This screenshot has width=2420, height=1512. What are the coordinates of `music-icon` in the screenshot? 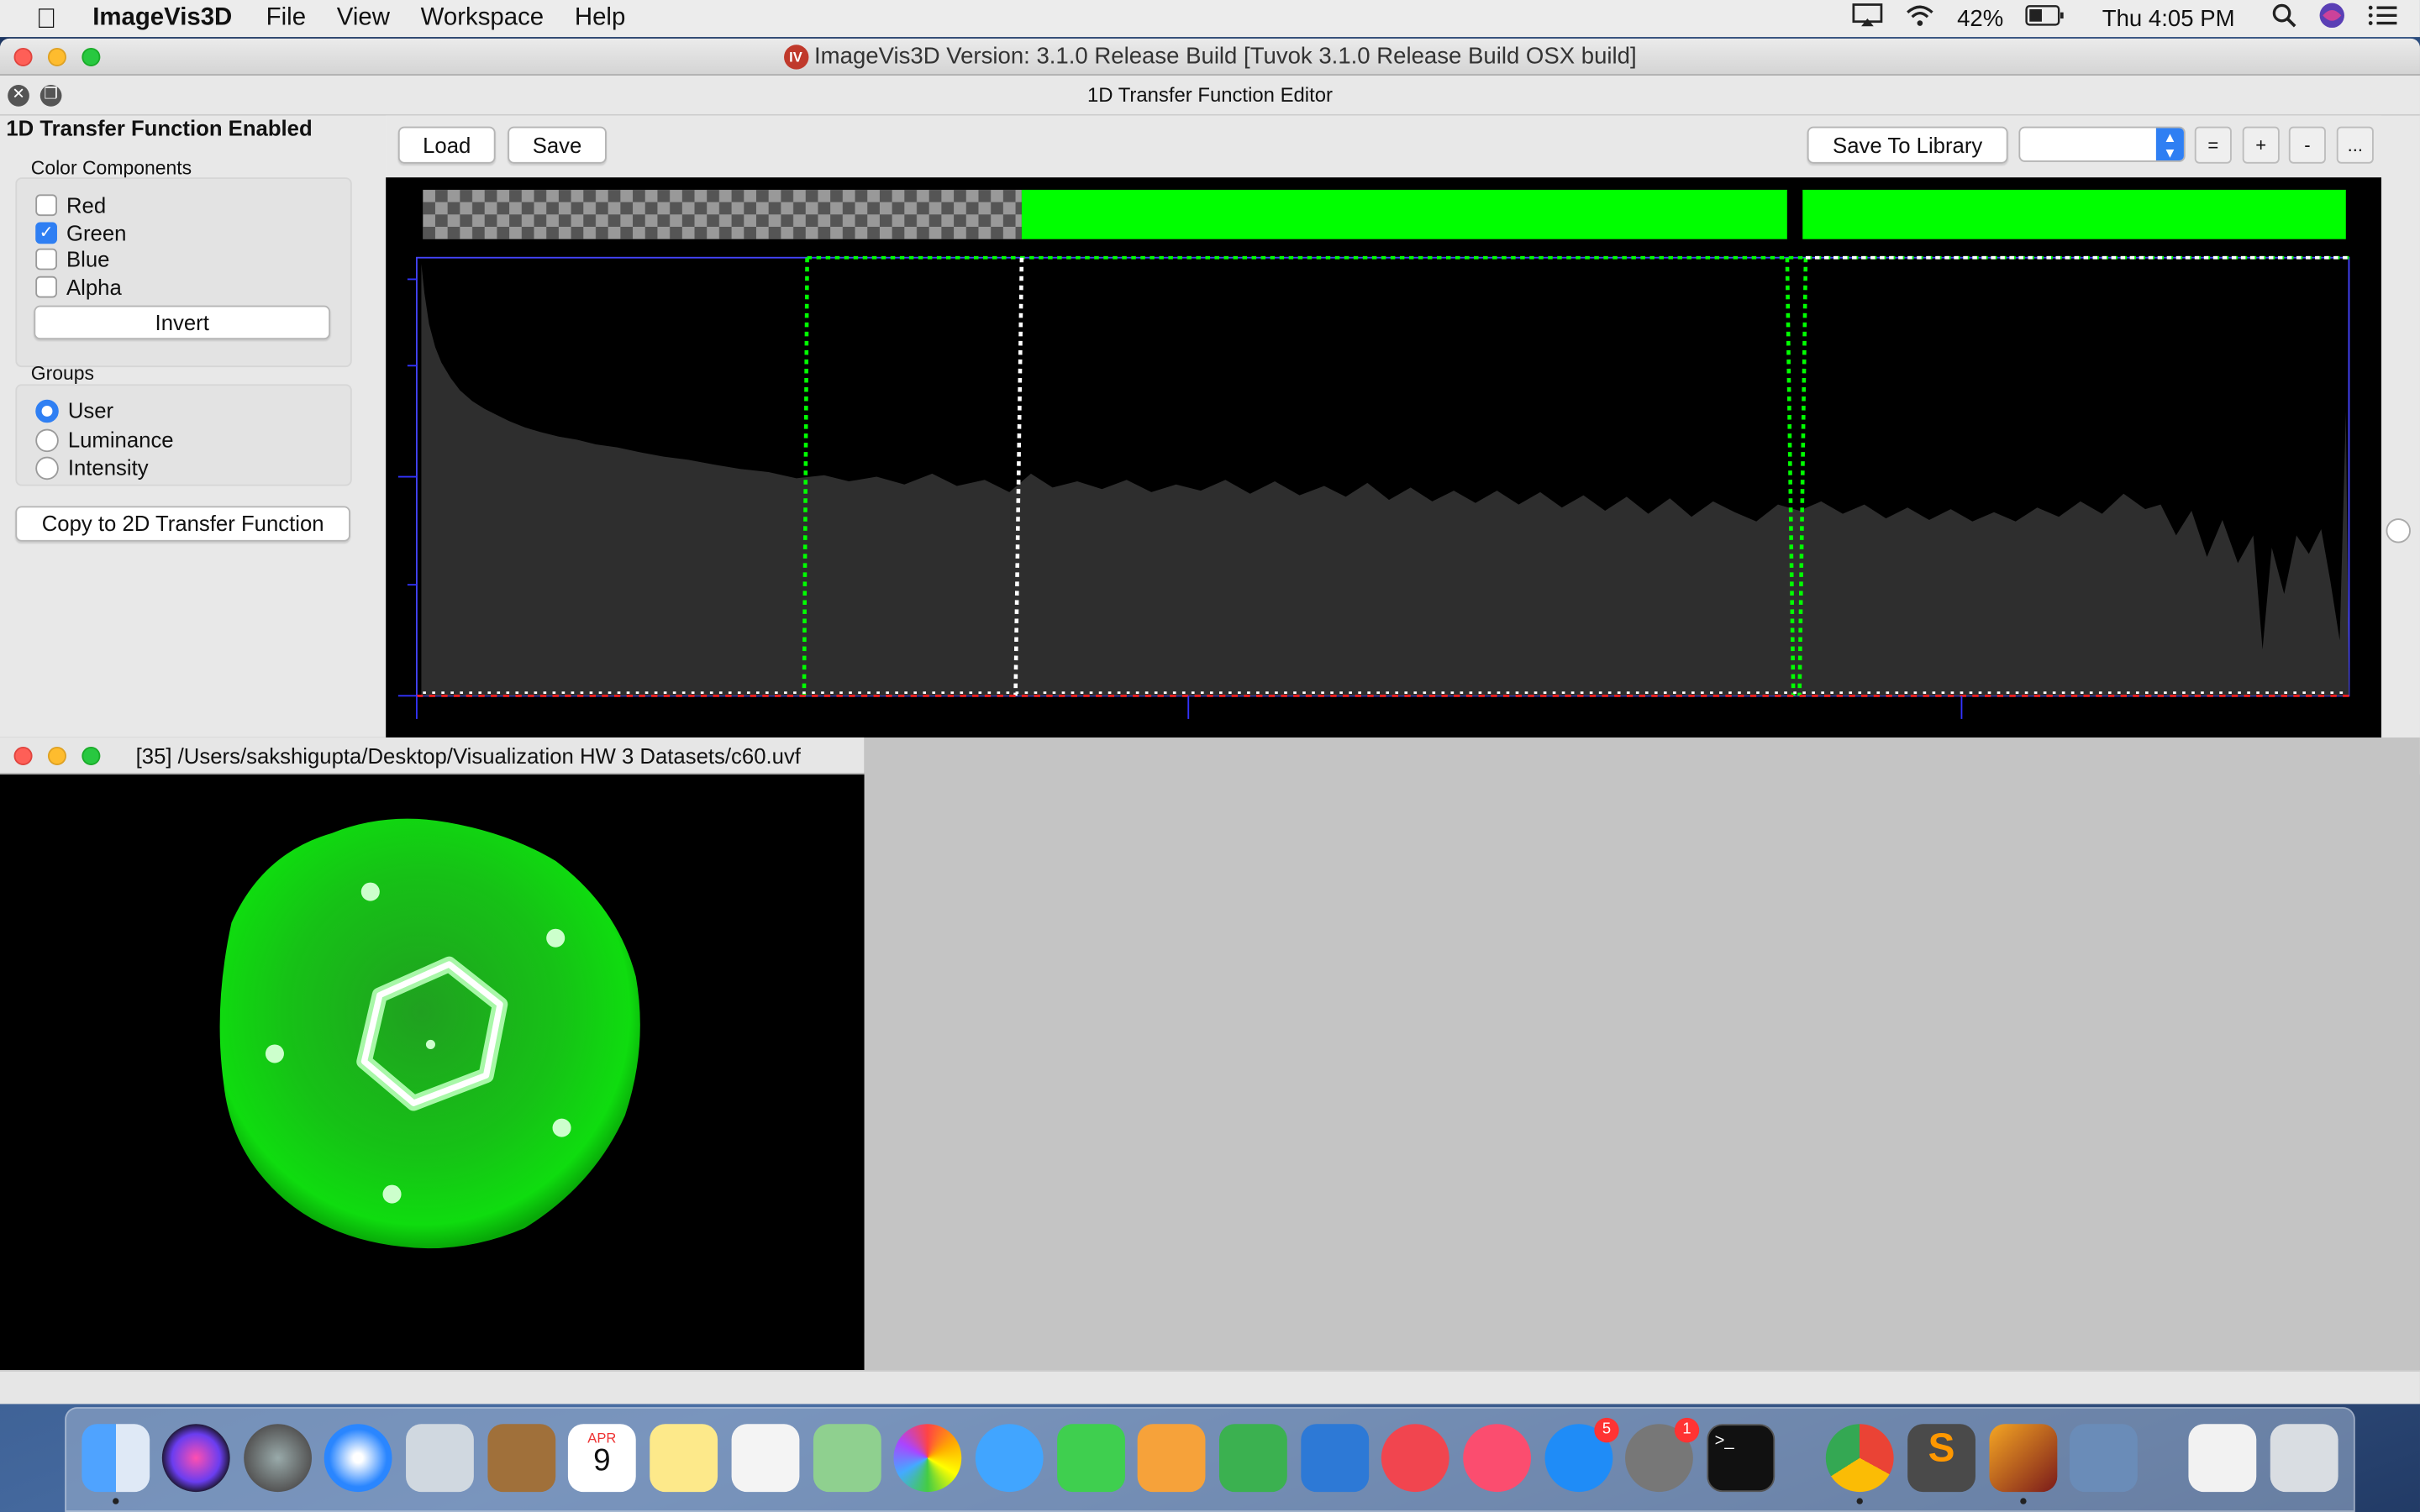 It's located at (1498, 1458).